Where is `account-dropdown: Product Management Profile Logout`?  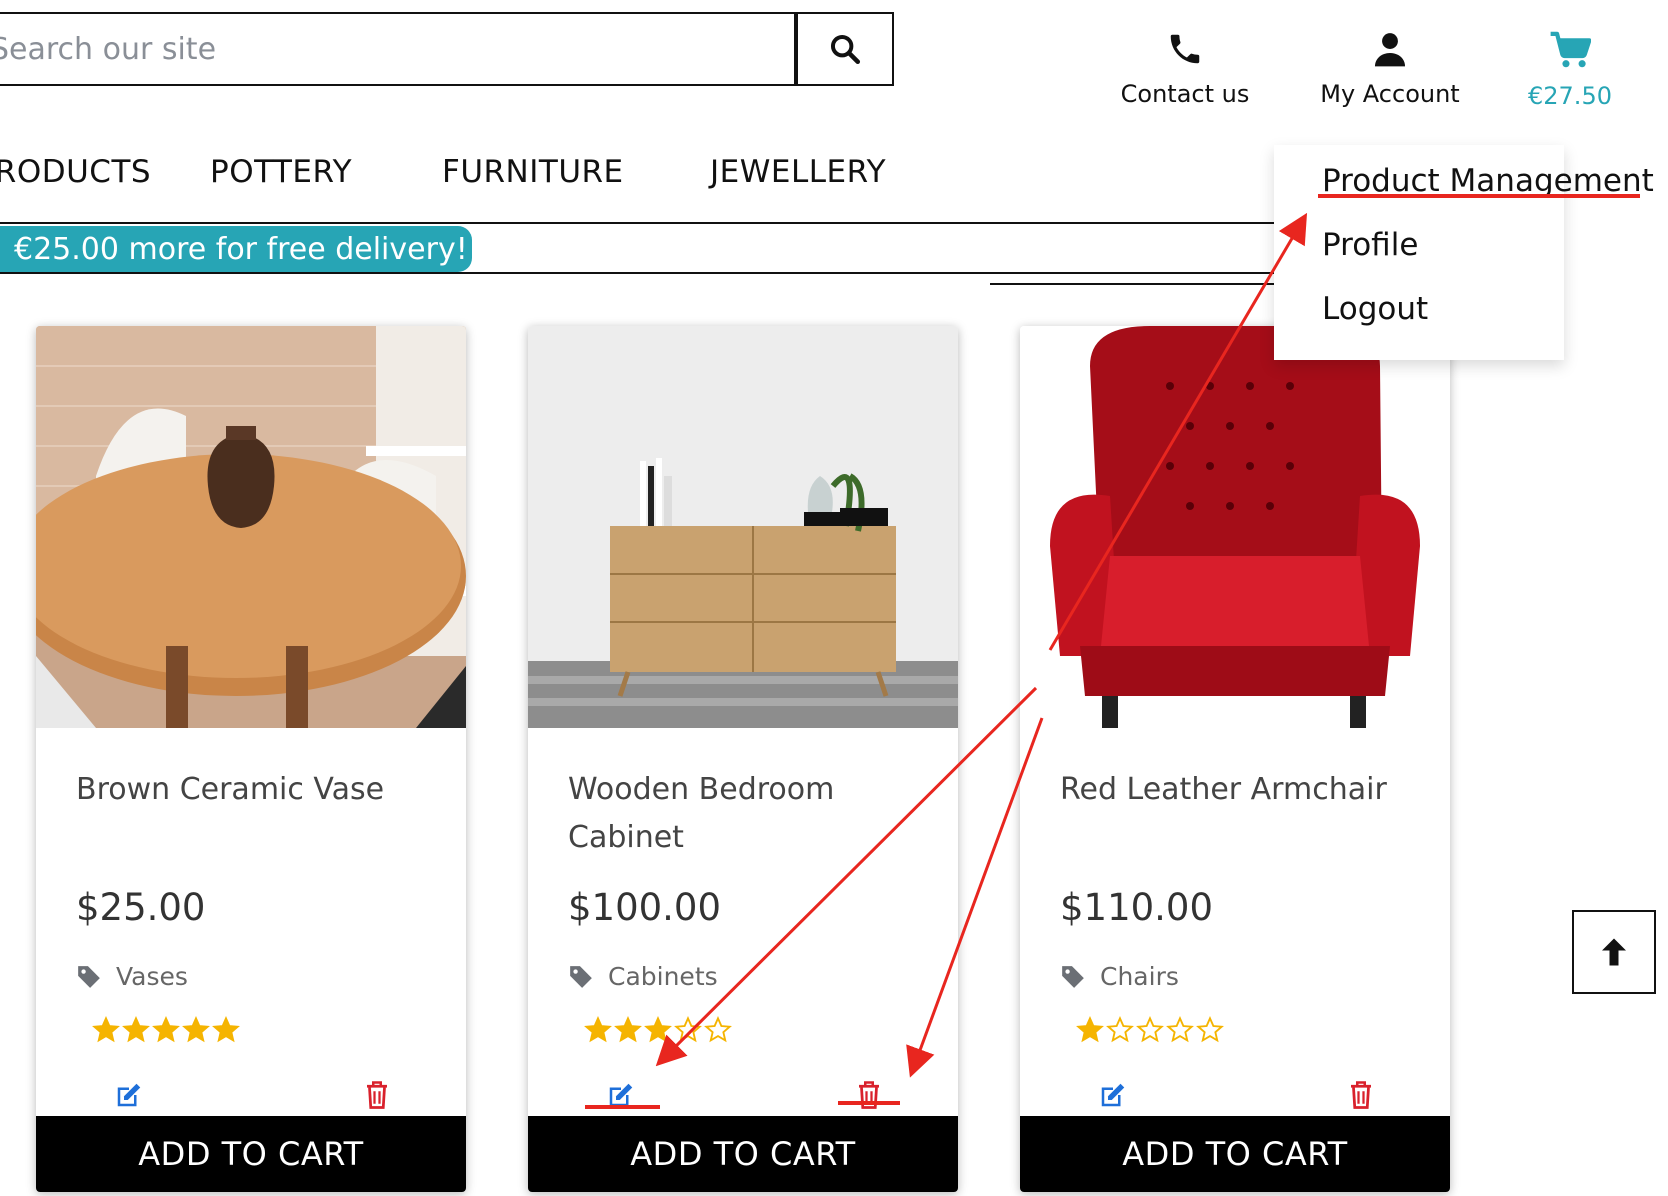 account-dropdown: Product Management Profile Logout is located at coordinates (1464, 252).